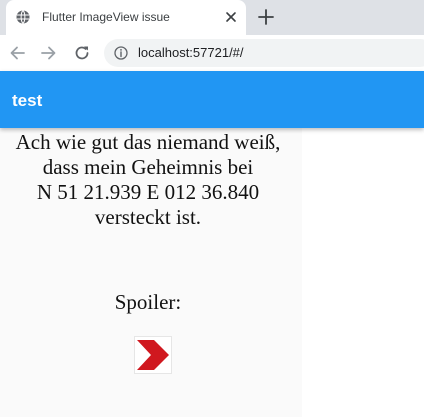 This screenshot has height=417, width=424. Describe the element at coordinates (148, 142) in the screenshot. I see `message-line: Ach wie gut das niemand weiß,` at that location.